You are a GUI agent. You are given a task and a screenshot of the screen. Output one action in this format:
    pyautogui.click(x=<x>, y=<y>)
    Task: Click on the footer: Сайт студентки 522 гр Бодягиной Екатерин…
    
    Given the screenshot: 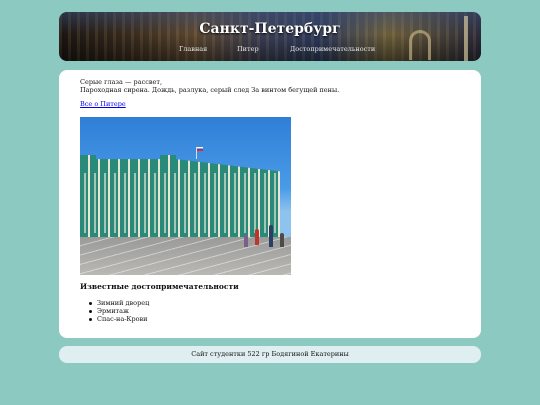 What is the action you would take?
    pyautogui.click(x=270, y=354)
    